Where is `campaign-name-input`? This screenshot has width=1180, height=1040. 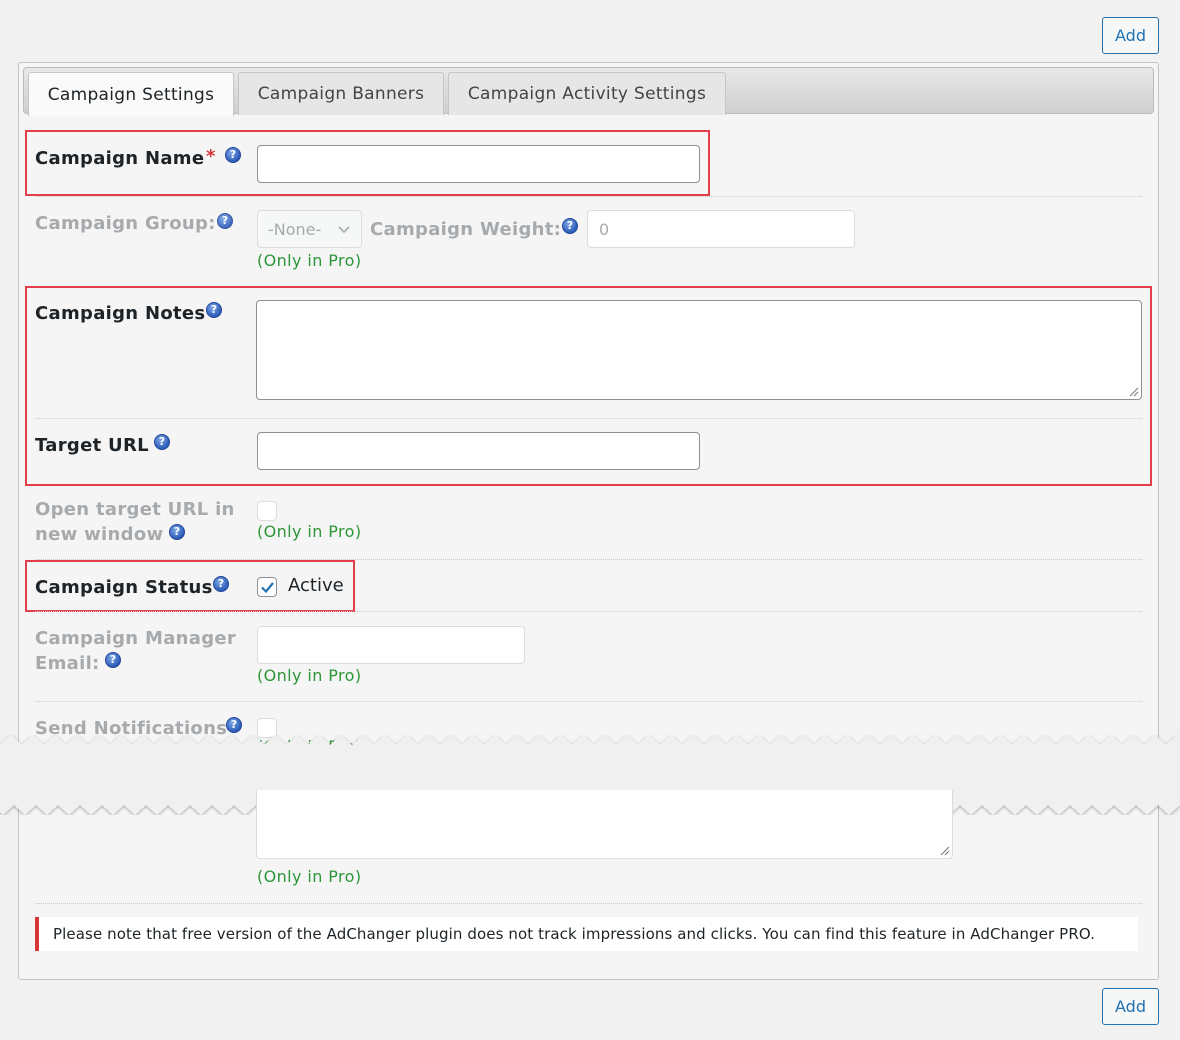
campaign-name-input is located at coordinates (478, 164).